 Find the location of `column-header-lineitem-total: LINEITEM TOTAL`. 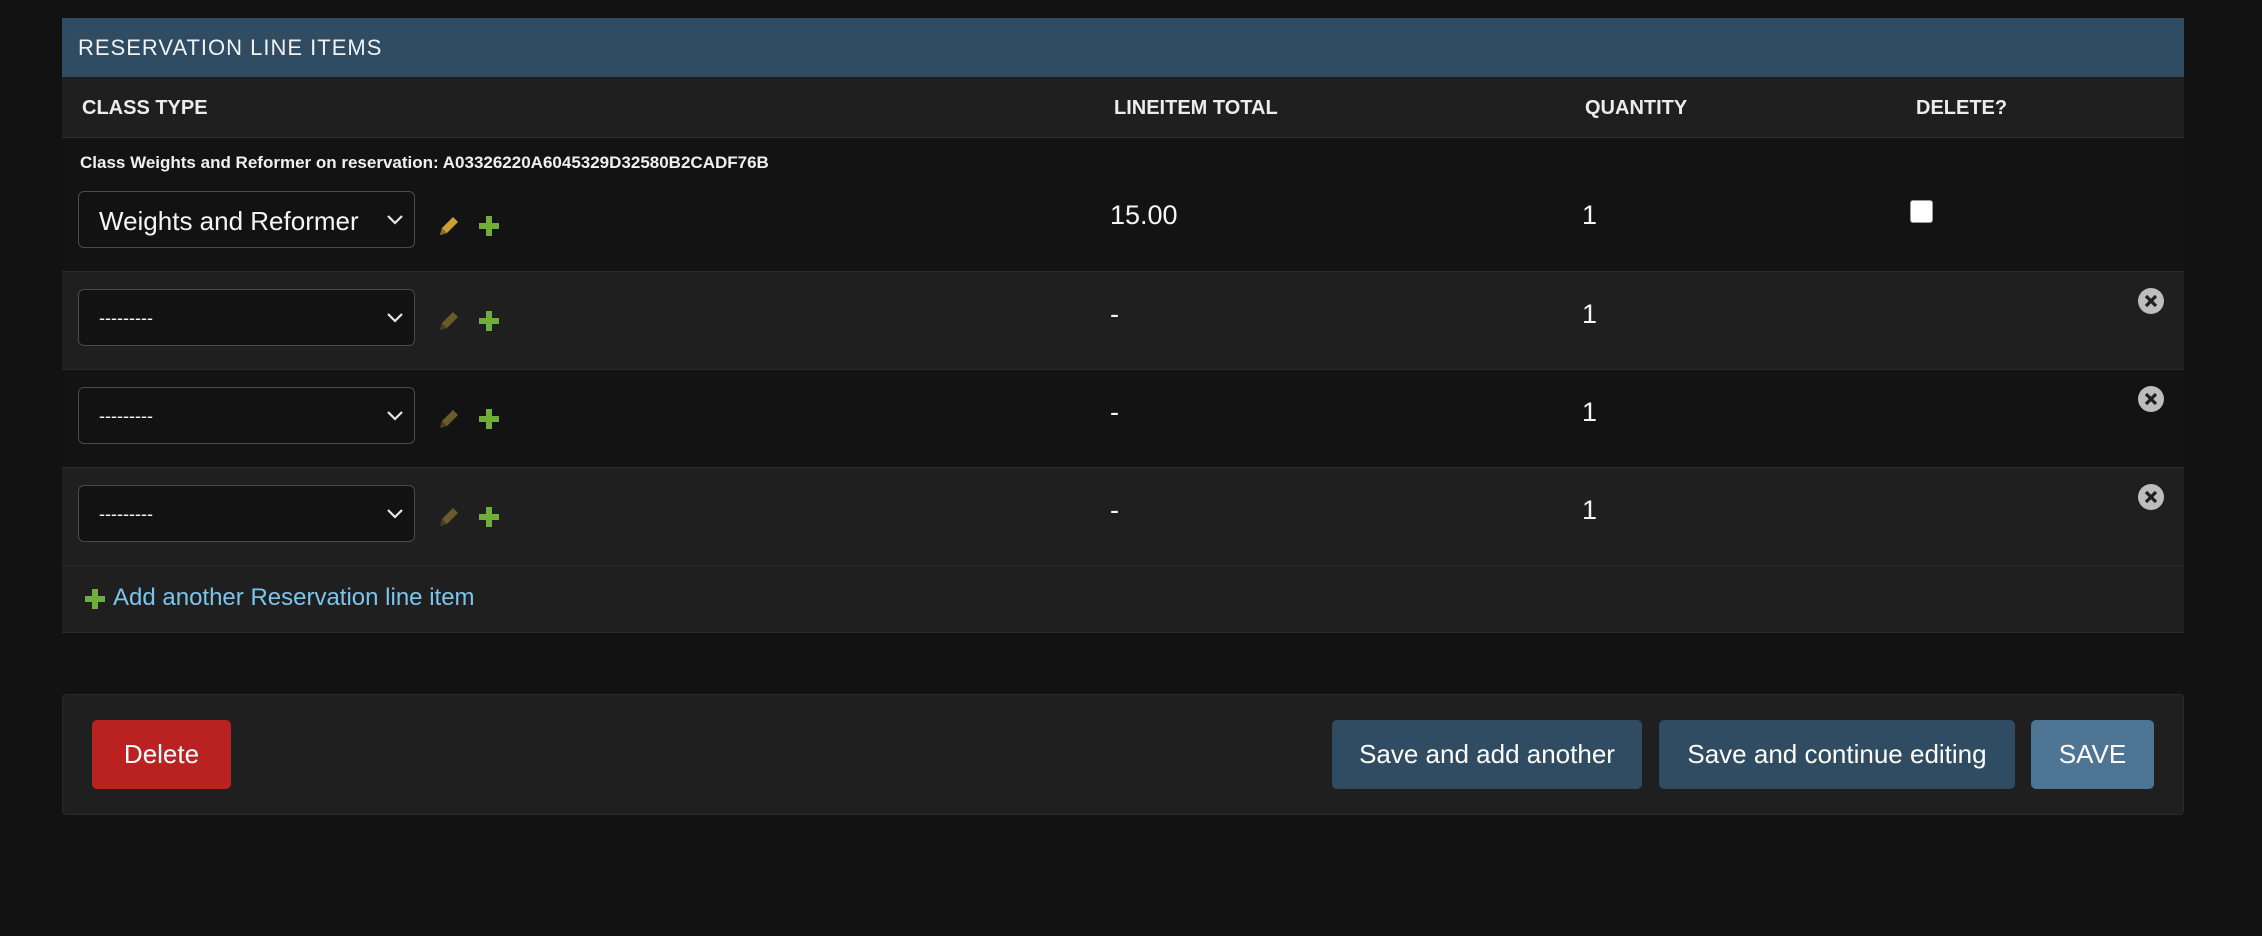

column-header-lineitem-total: LINEITEM TOTAL is located at coordinates (1196, 108).